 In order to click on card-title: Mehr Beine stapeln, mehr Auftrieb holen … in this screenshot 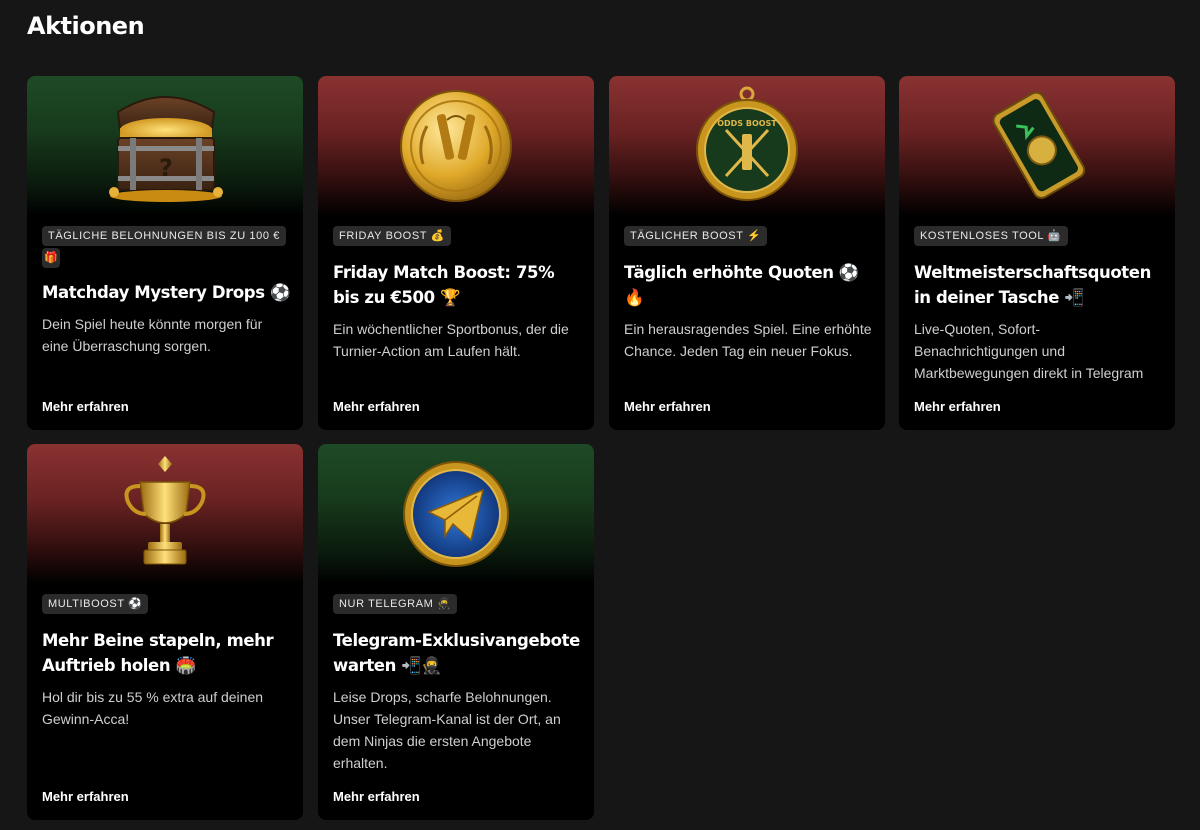, I will do `click(158, 653)`.